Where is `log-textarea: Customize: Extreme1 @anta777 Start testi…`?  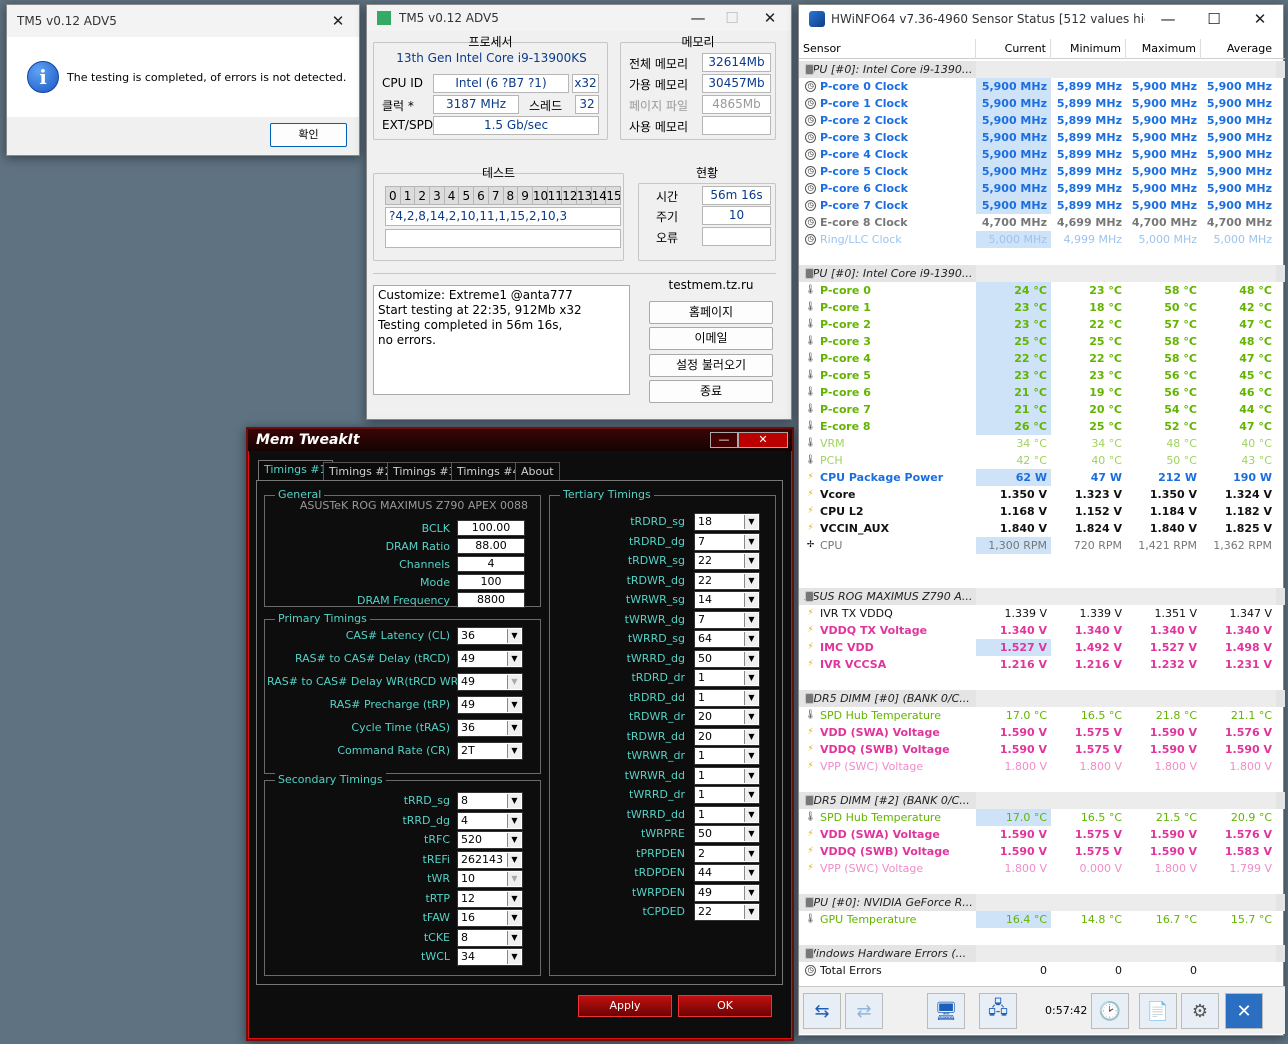 log-textarea: Customize: Extreme1 @anta777 Start testi… is located at coordinates (501, 340).